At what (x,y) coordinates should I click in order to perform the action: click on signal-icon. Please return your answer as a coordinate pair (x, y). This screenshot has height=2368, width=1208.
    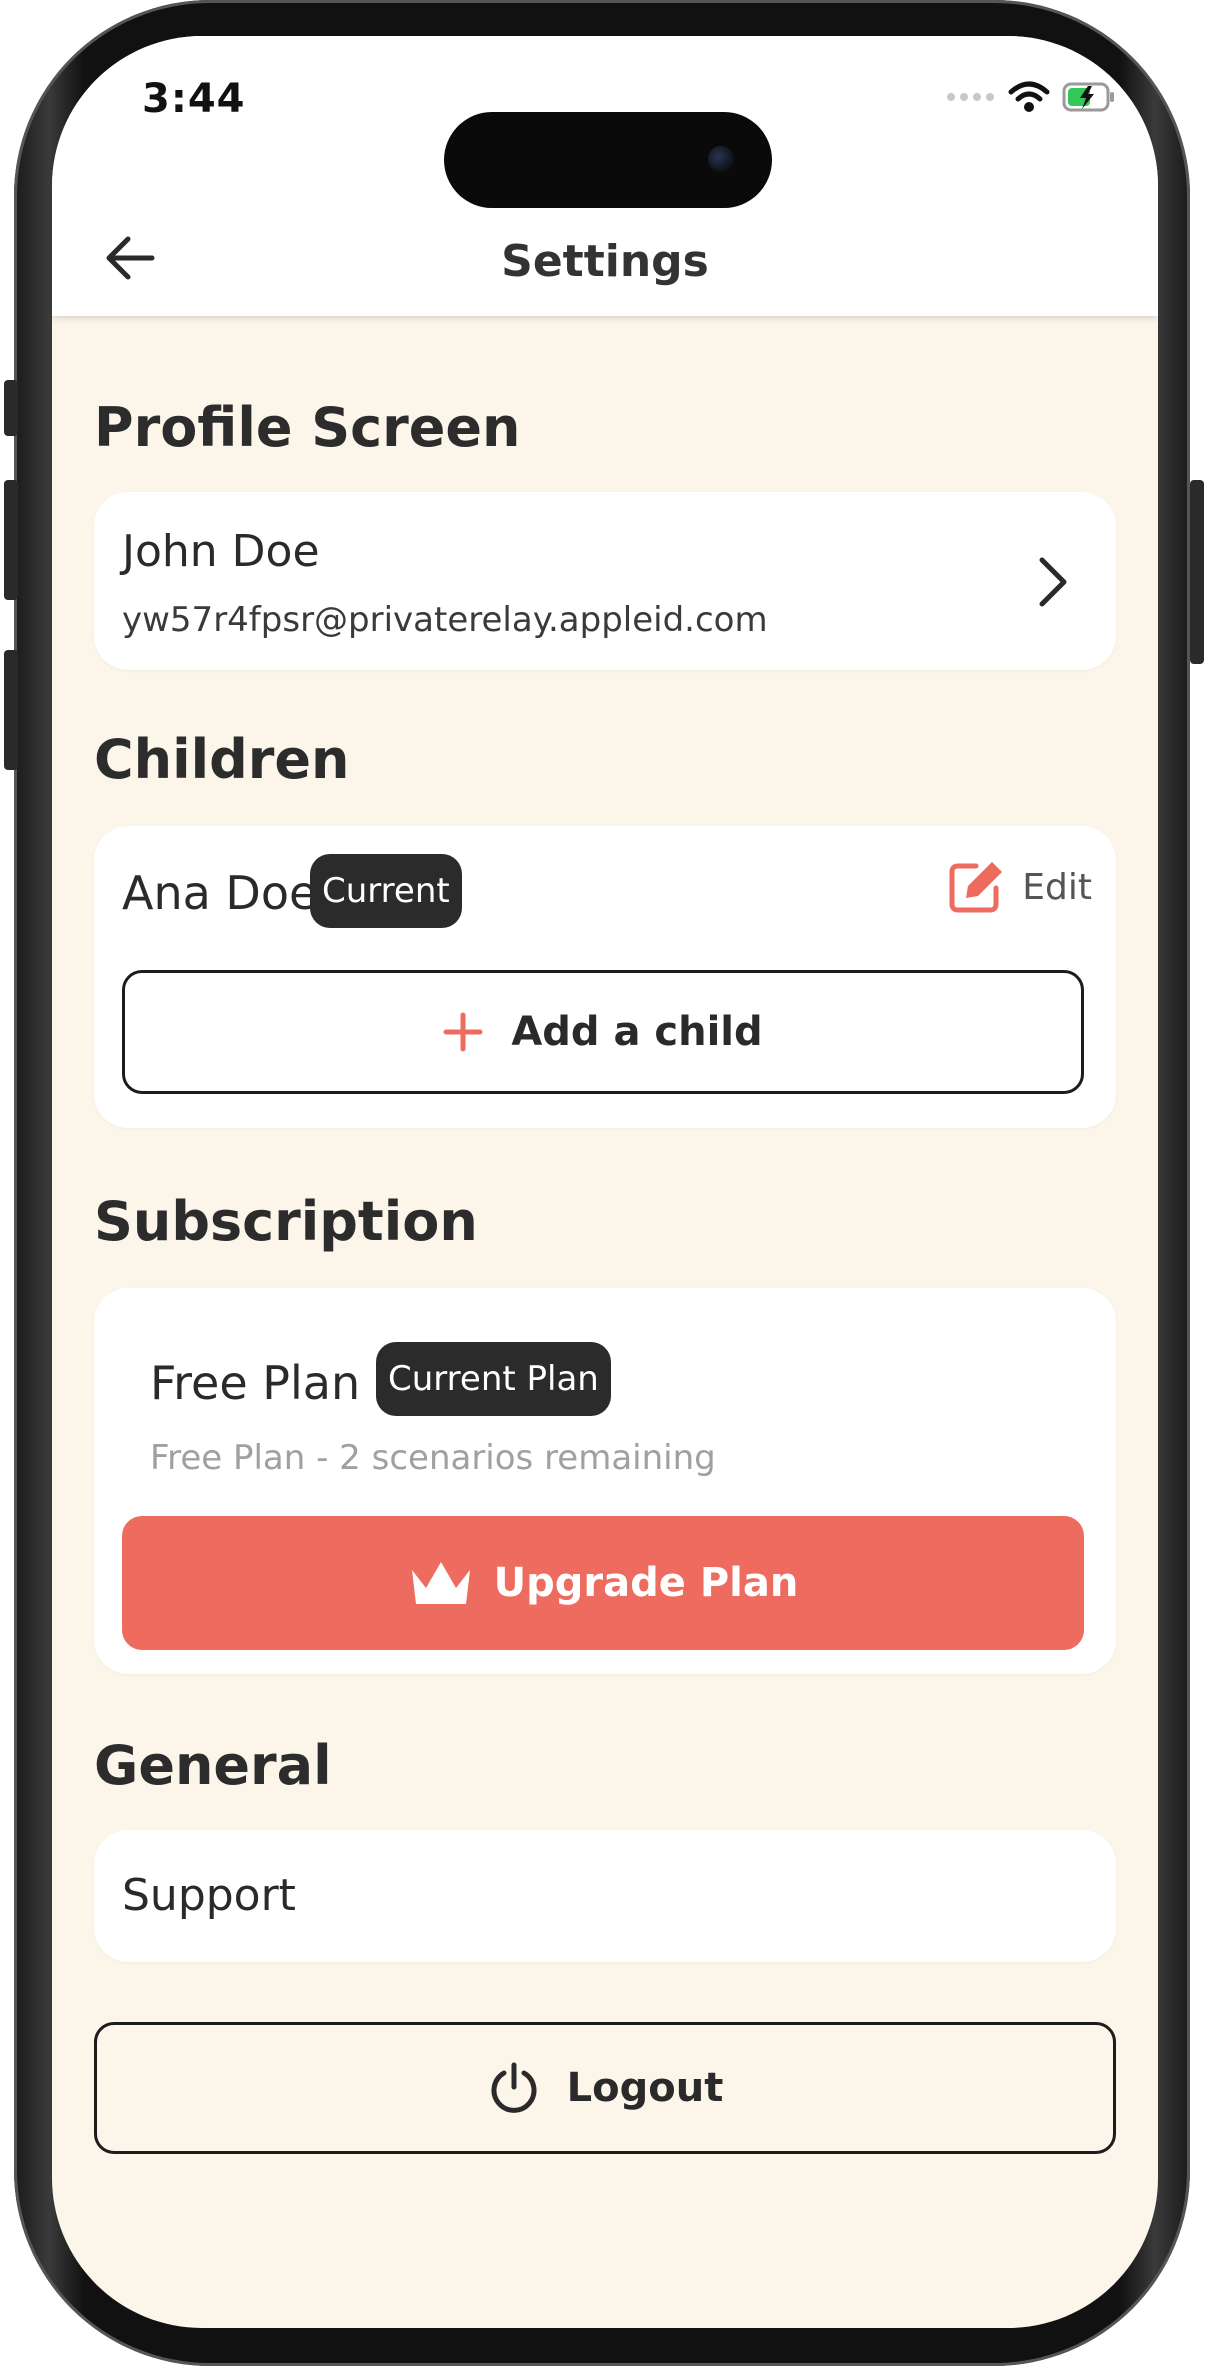
    Looking at the image, I should click on (970, 97).